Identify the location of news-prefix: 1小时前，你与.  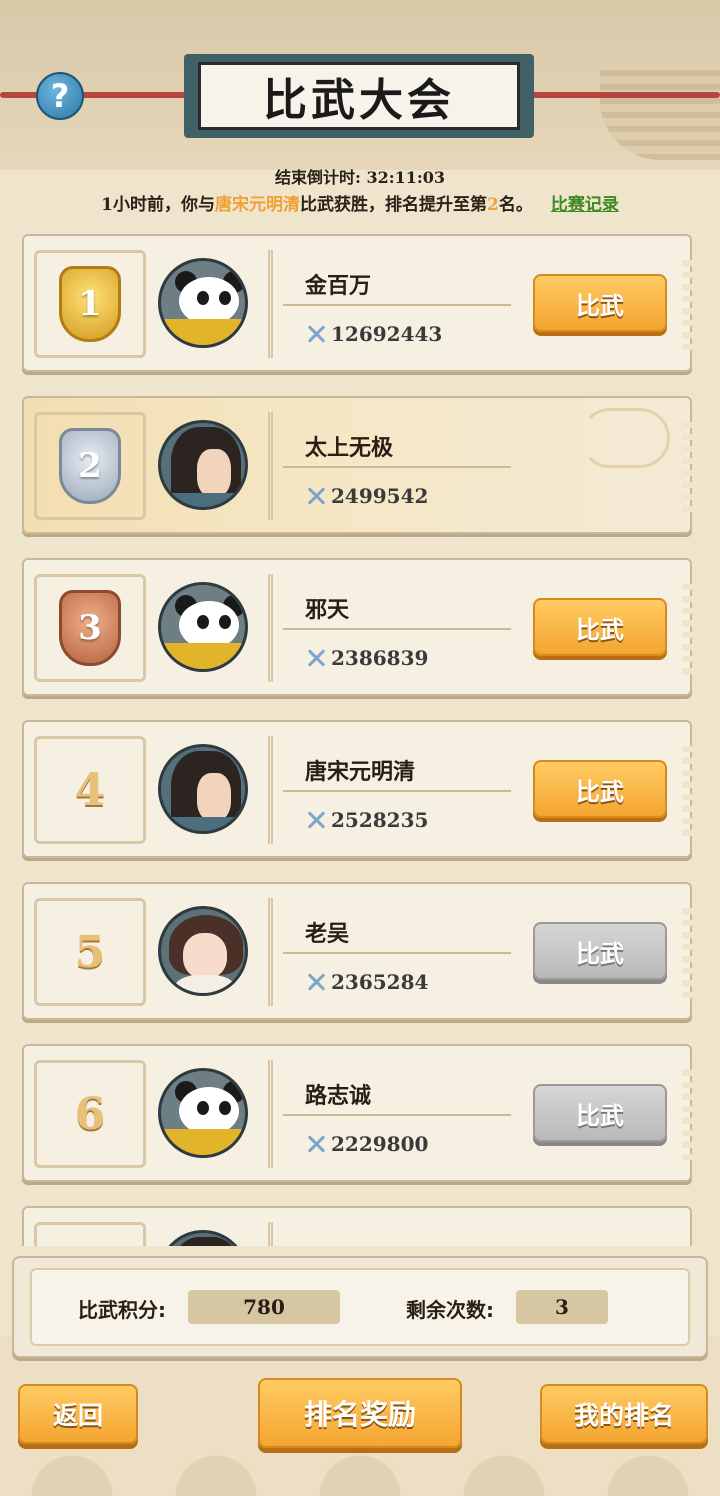
(158, 205).